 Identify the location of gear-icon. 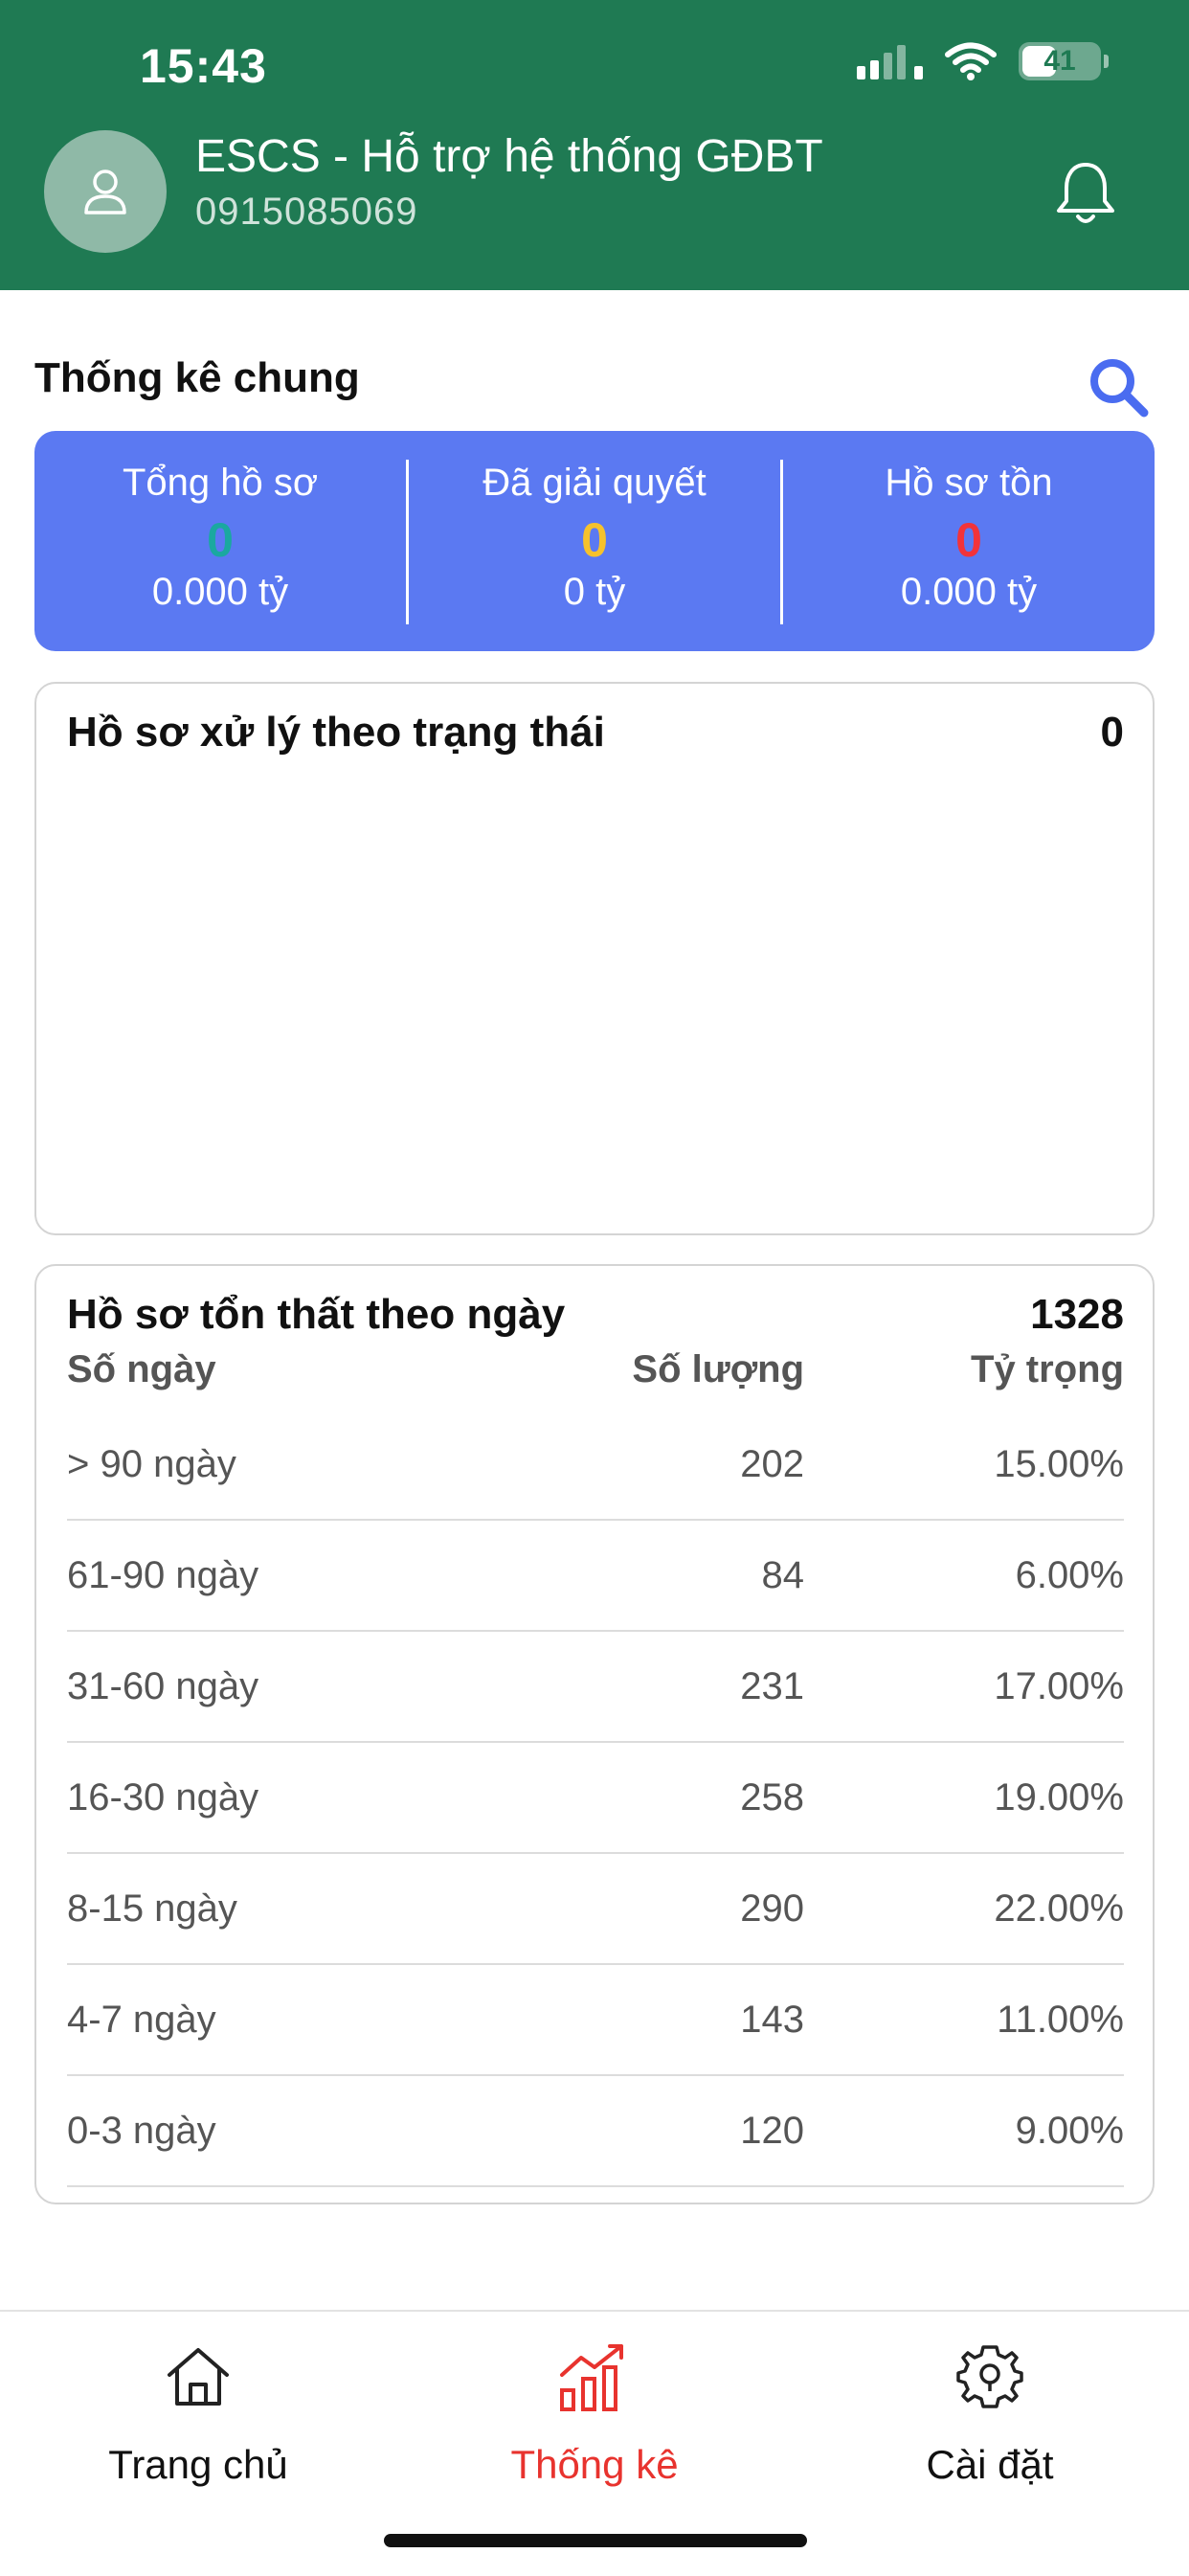
(989, 2376).